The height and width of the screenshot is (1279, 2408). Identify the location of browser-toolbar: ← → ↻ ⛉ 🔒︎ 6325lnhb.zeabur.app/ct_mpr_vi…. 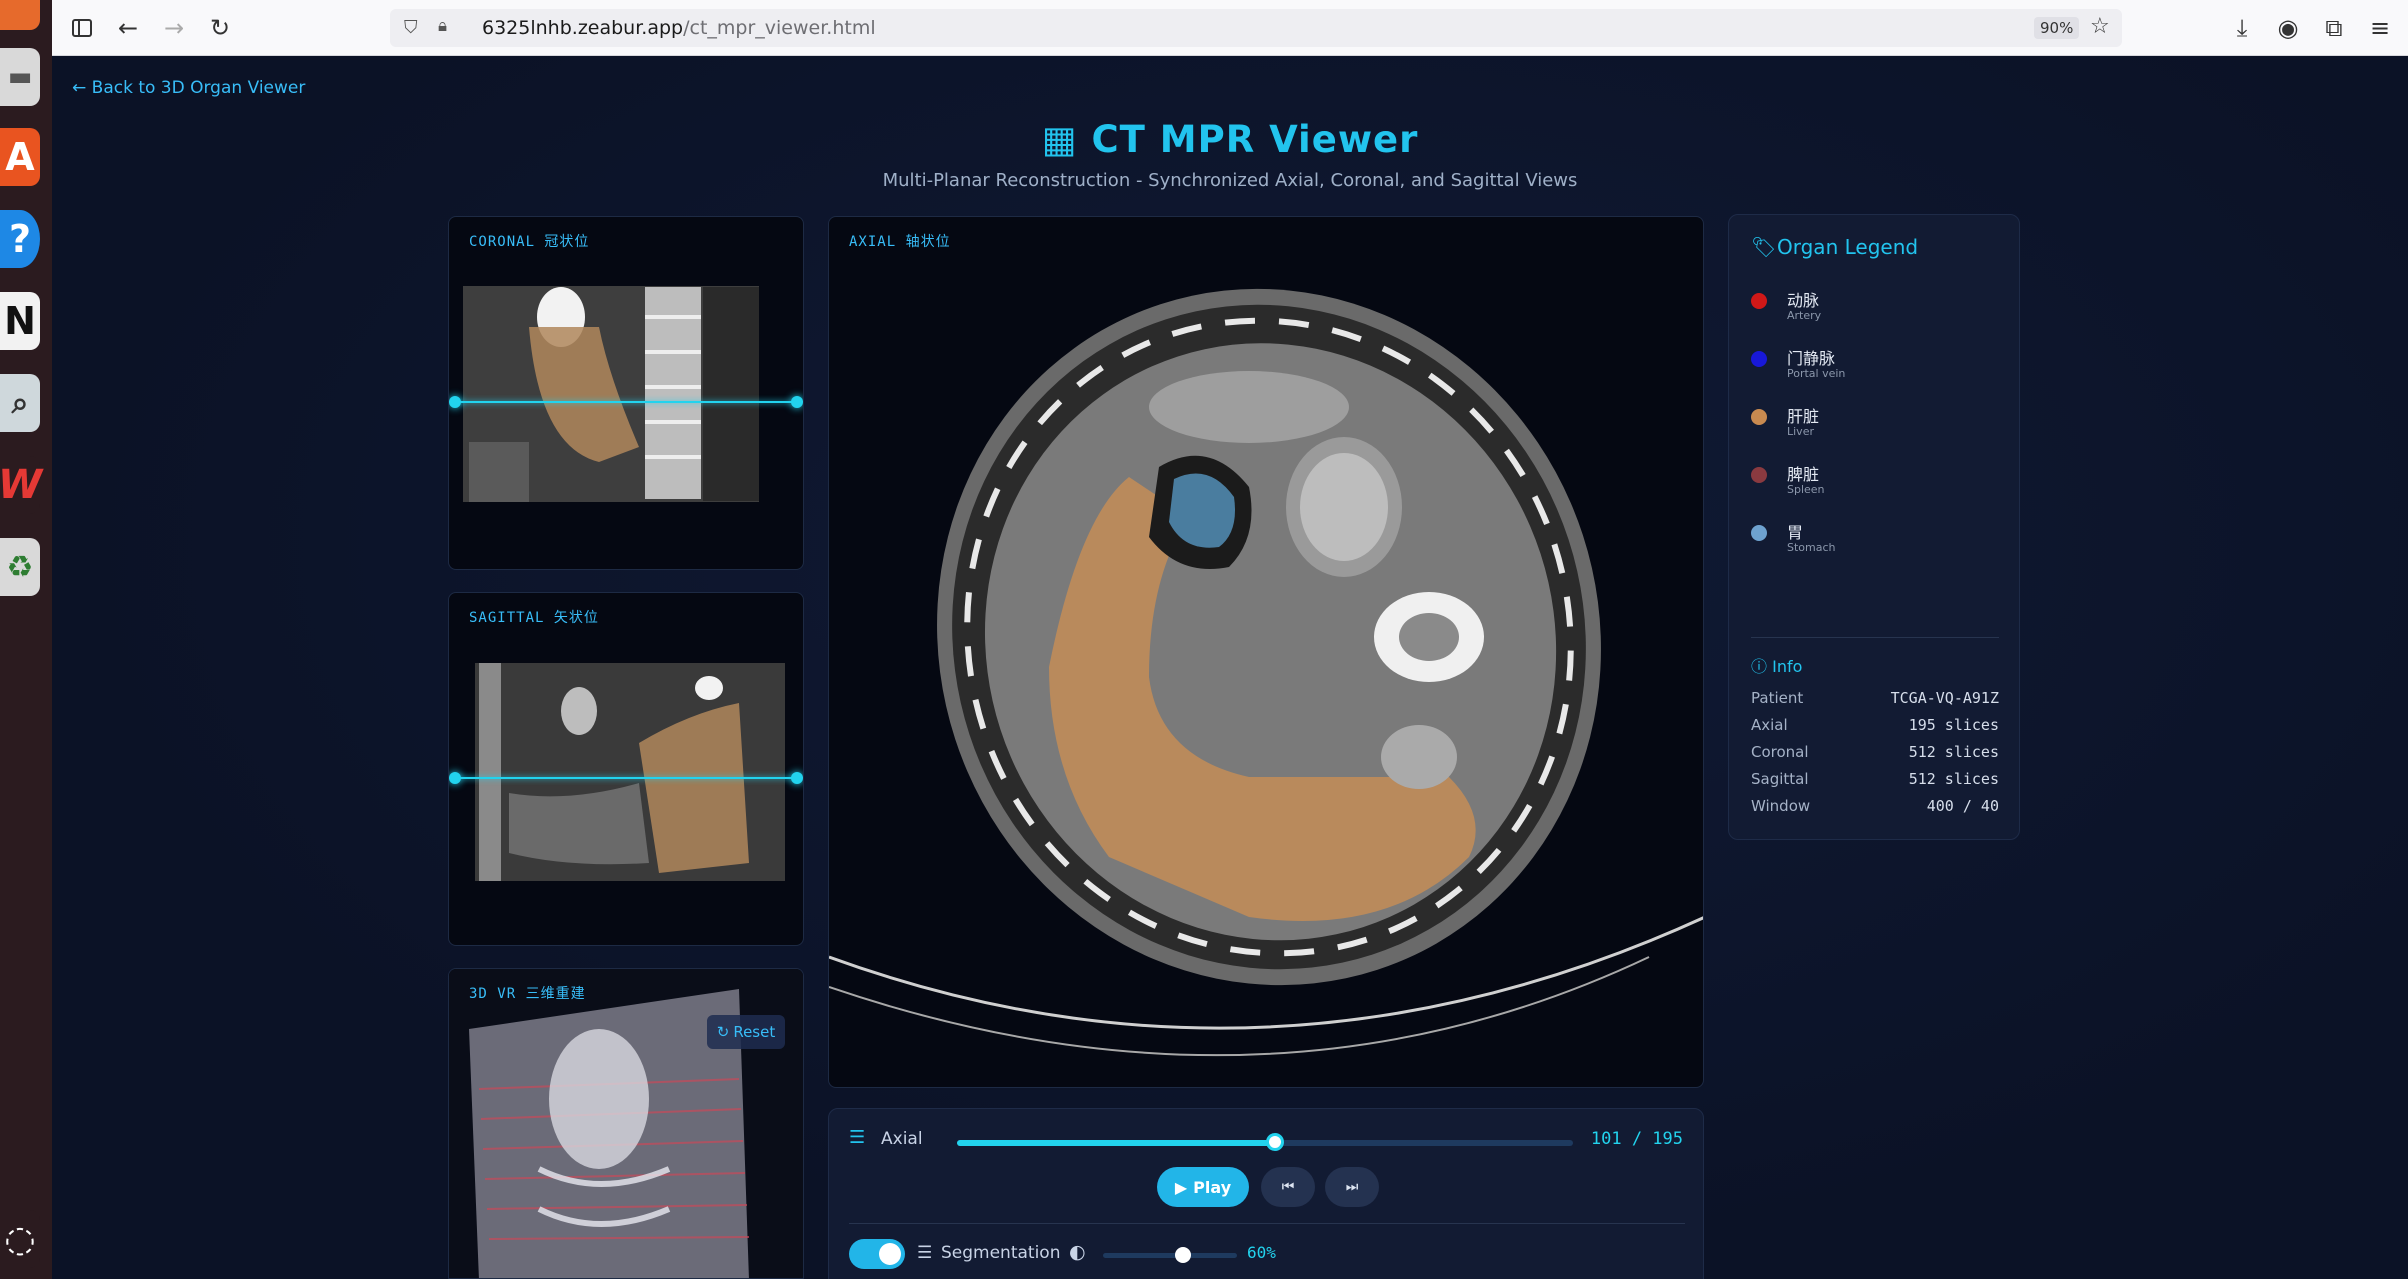
(1230, 28).